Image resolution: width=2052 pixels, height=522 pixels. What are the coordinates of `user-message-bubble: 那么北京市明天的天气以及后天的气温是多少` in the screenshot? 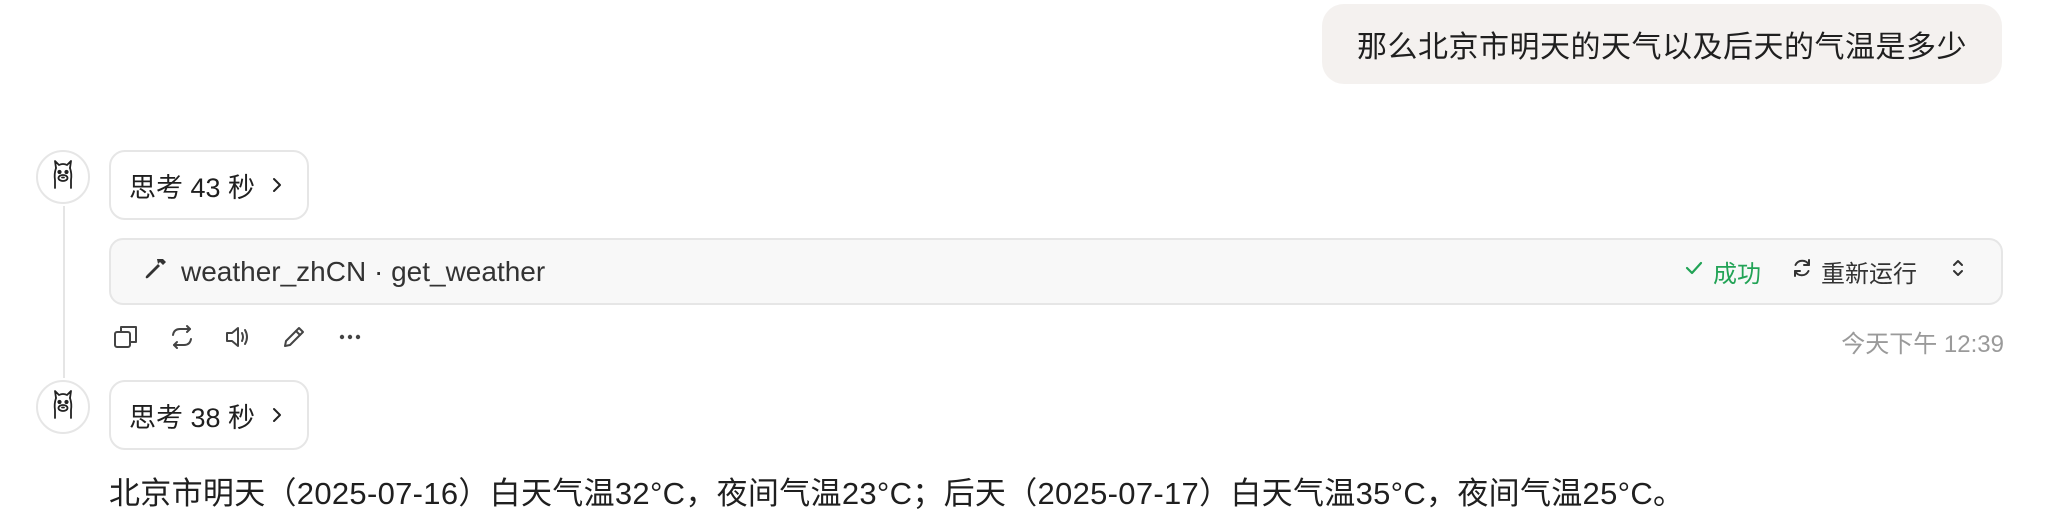 It's located at (1662, 44).